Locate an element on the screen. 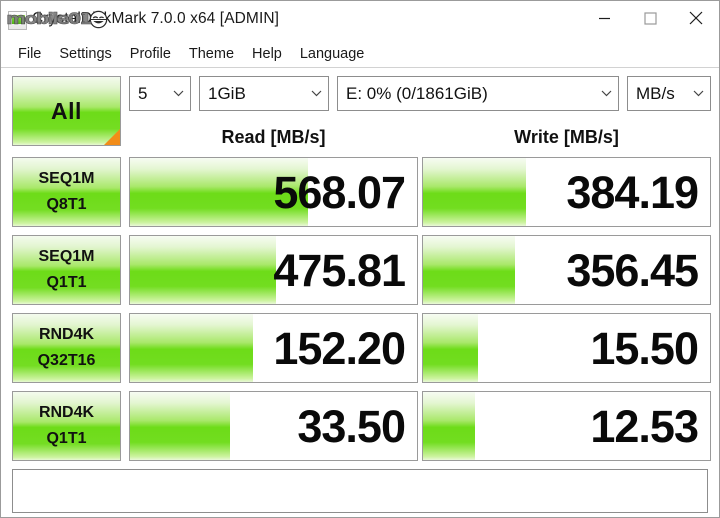  menu-item-profile: Profile is located at coordinates (150, 54).